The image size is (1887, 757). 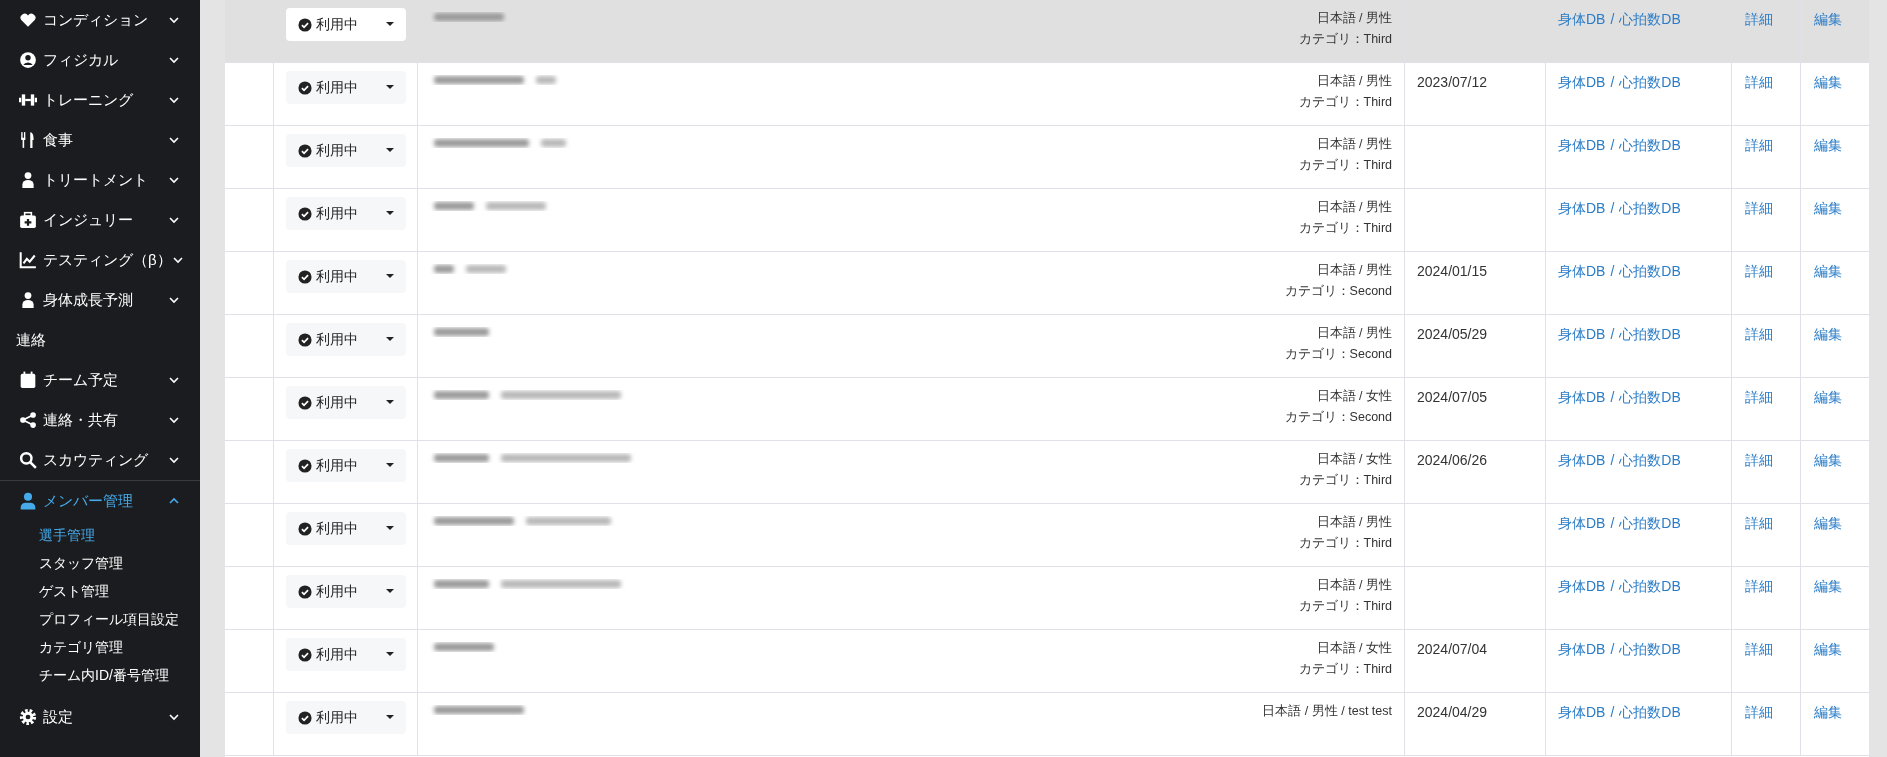 I want to click on menu-item: チーム予定, so click(x=100, y=380).